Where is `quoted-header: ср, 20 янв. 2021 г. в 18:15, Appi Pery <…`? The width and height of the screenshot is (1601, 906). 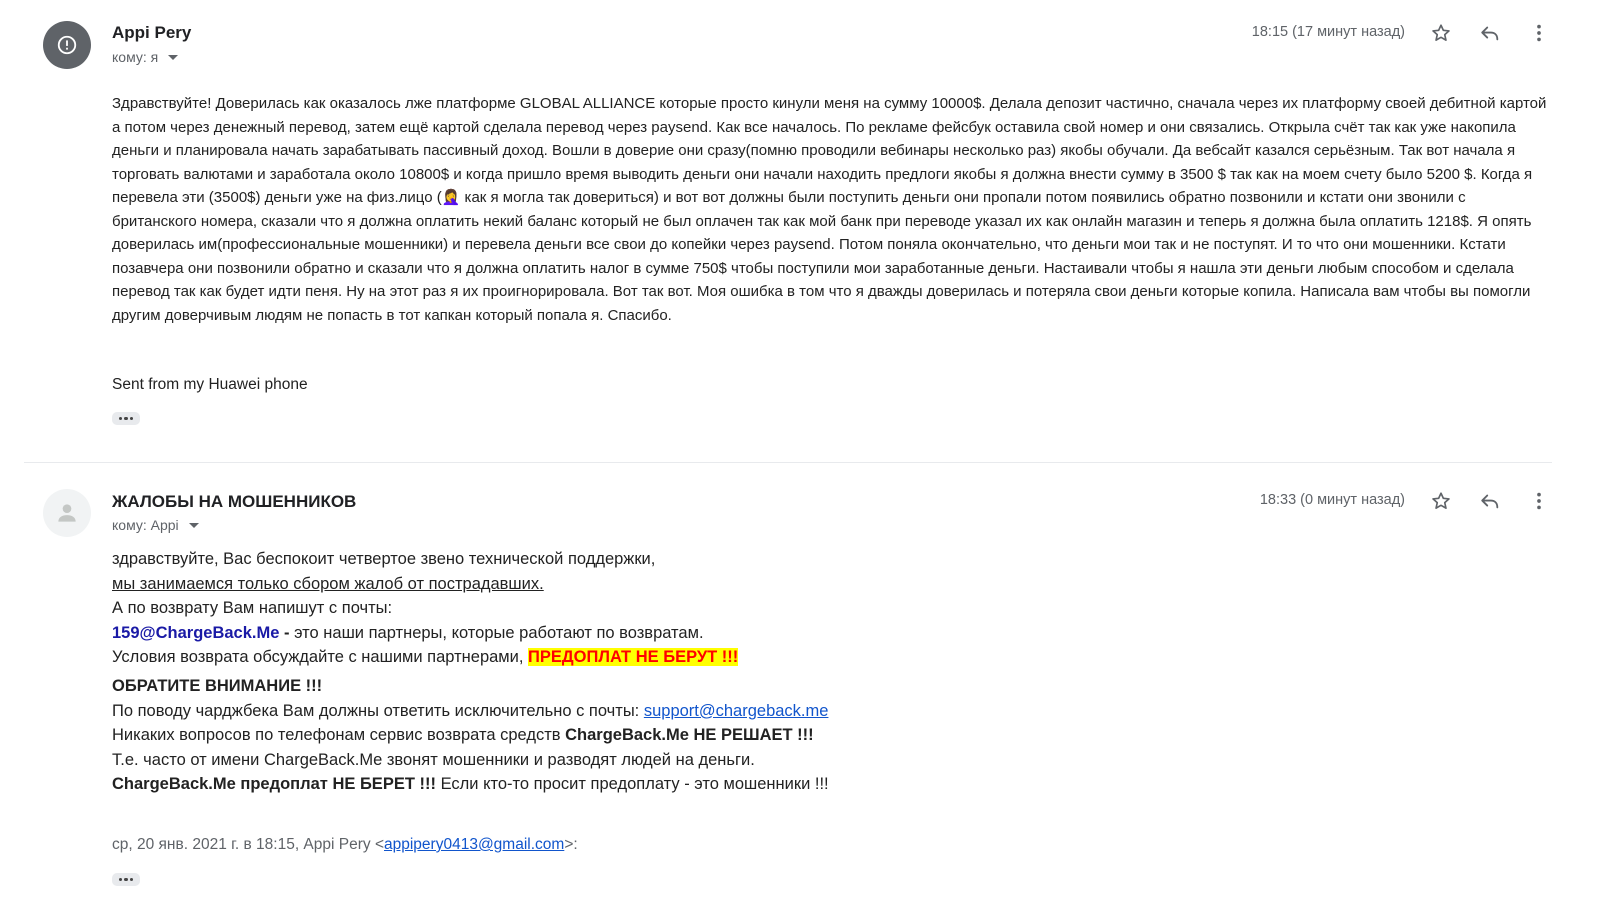
quoted-header: ср, 20 янв. 2021 г. в 18:15, Appi Pery <… is located at coordinates (345, 845).